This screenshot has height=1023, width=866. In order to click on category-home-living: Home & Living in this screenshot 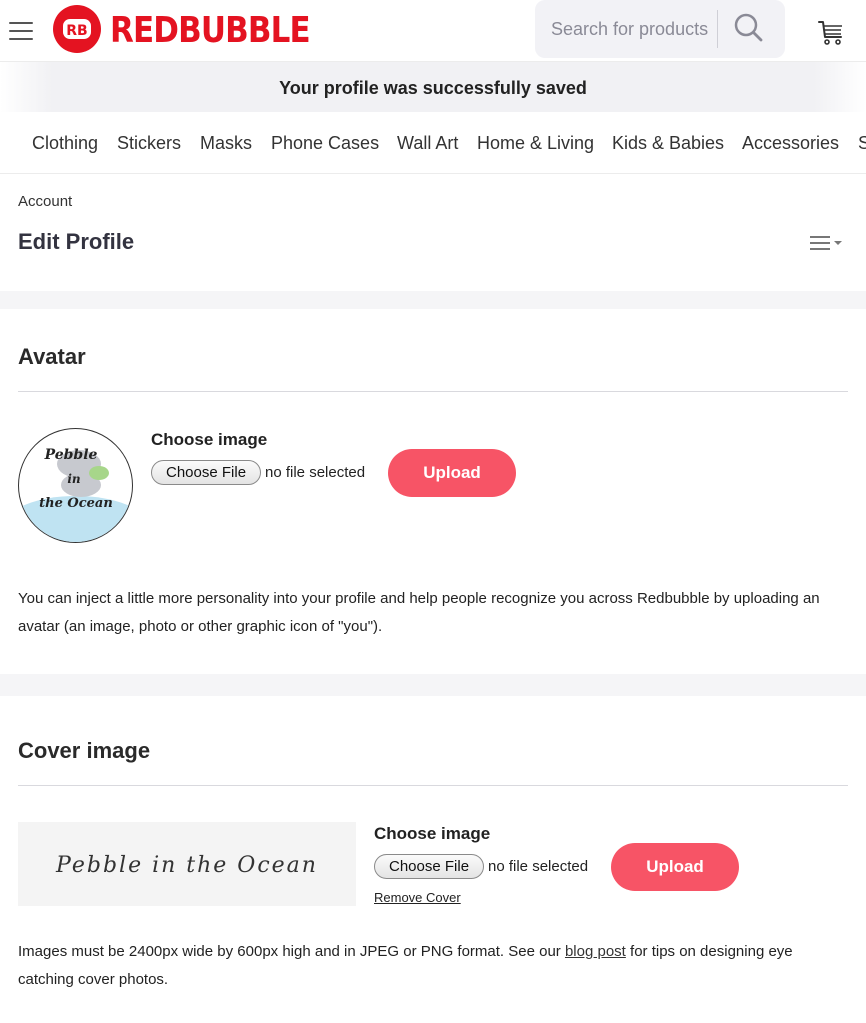, I will do `click(535, 143)`.